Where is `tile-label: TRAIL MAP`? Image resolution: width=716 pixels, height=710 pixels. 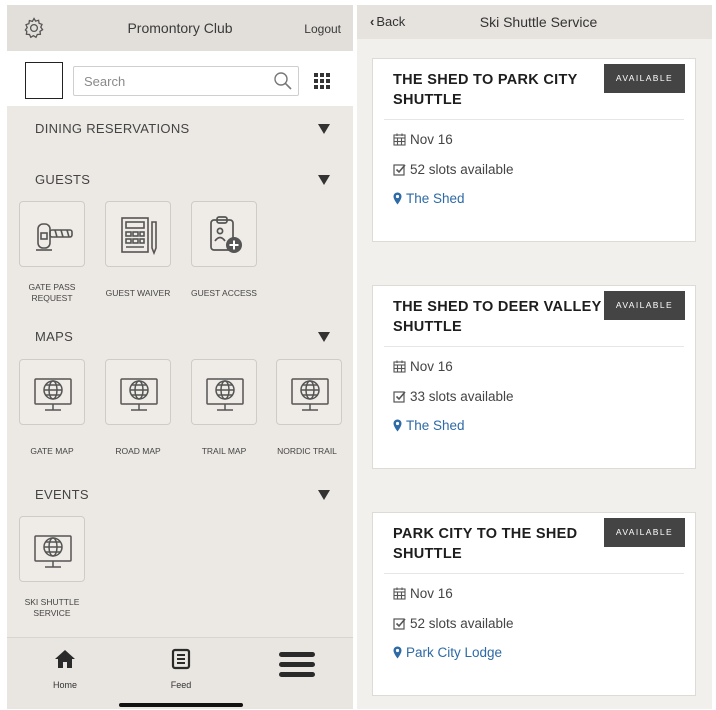 tile-label: TRAIL MAP is located at coordinates (224, 451).